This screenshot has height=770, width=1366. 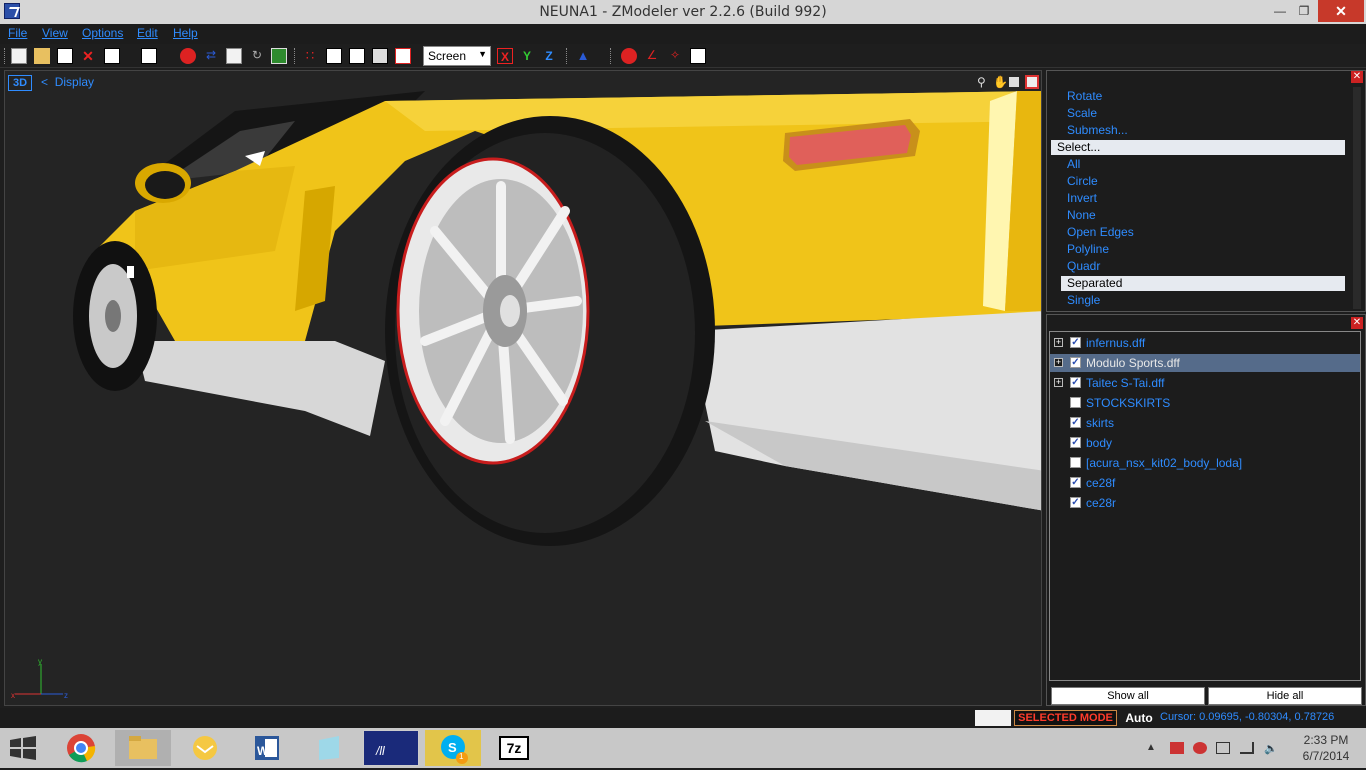 What do you see at coordinates (527, 56) in the screenshot?
I see `axis-y-toggle: Y` at bounding box center [527, 56].